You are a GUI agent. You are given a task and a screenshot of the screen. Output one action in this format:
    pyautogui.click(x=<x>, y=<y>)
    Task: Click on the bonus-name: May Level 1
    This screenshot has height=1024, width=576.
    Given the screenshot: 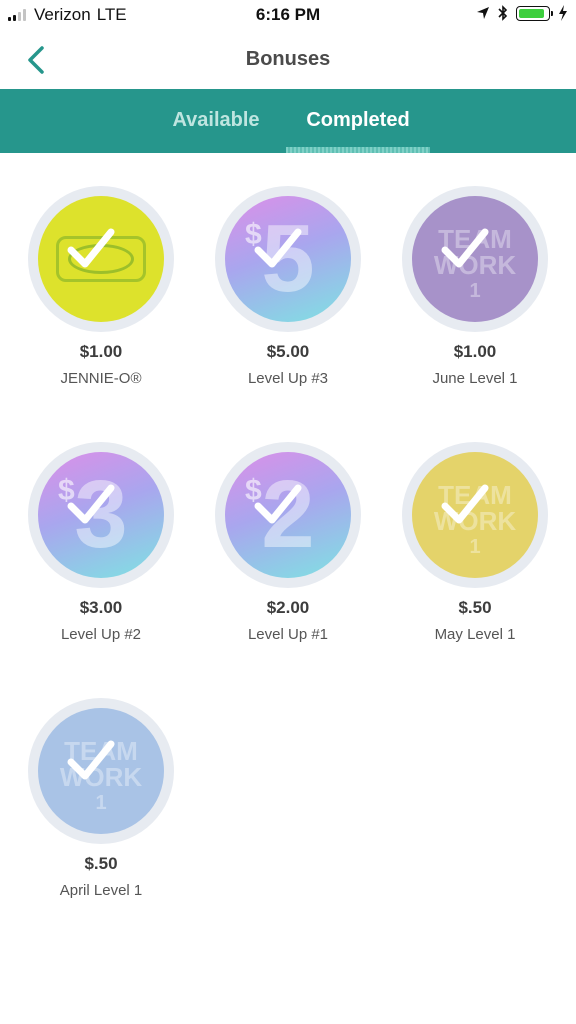 What is the action you would take?
    pyautogui.click(x=475, y=634)
    